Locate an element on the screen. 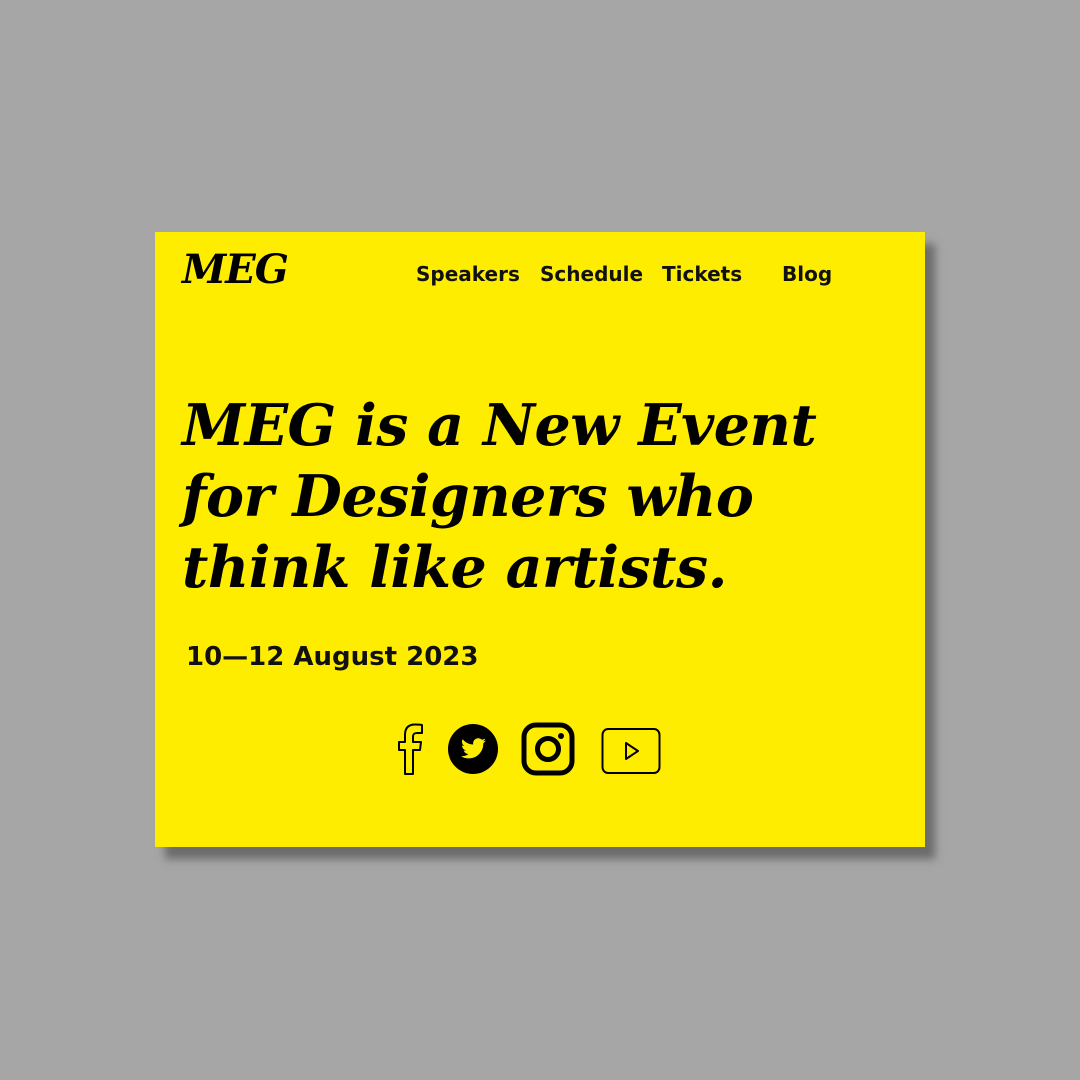 The image size is (1080, 1080). main-nav: Speakers Schedule Tickets Blog is located at coordinates (540, 277).